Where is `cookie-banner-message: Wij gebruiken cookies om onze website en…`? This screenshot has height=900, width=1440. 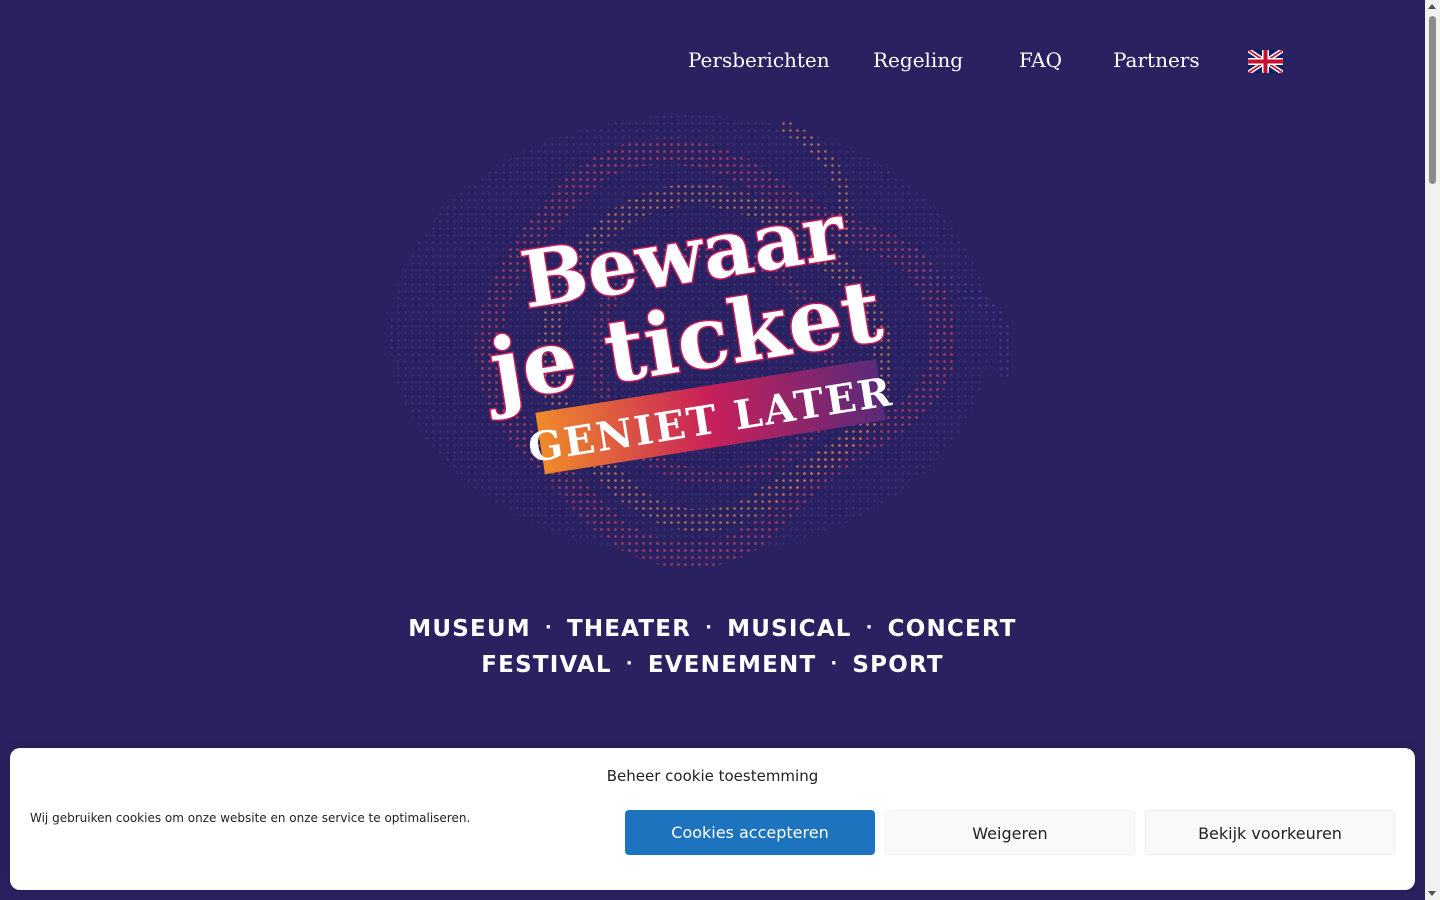 cookie-banner-message: Wij gebruiken cookies om onze website en… is located at coordinates (250, 818).